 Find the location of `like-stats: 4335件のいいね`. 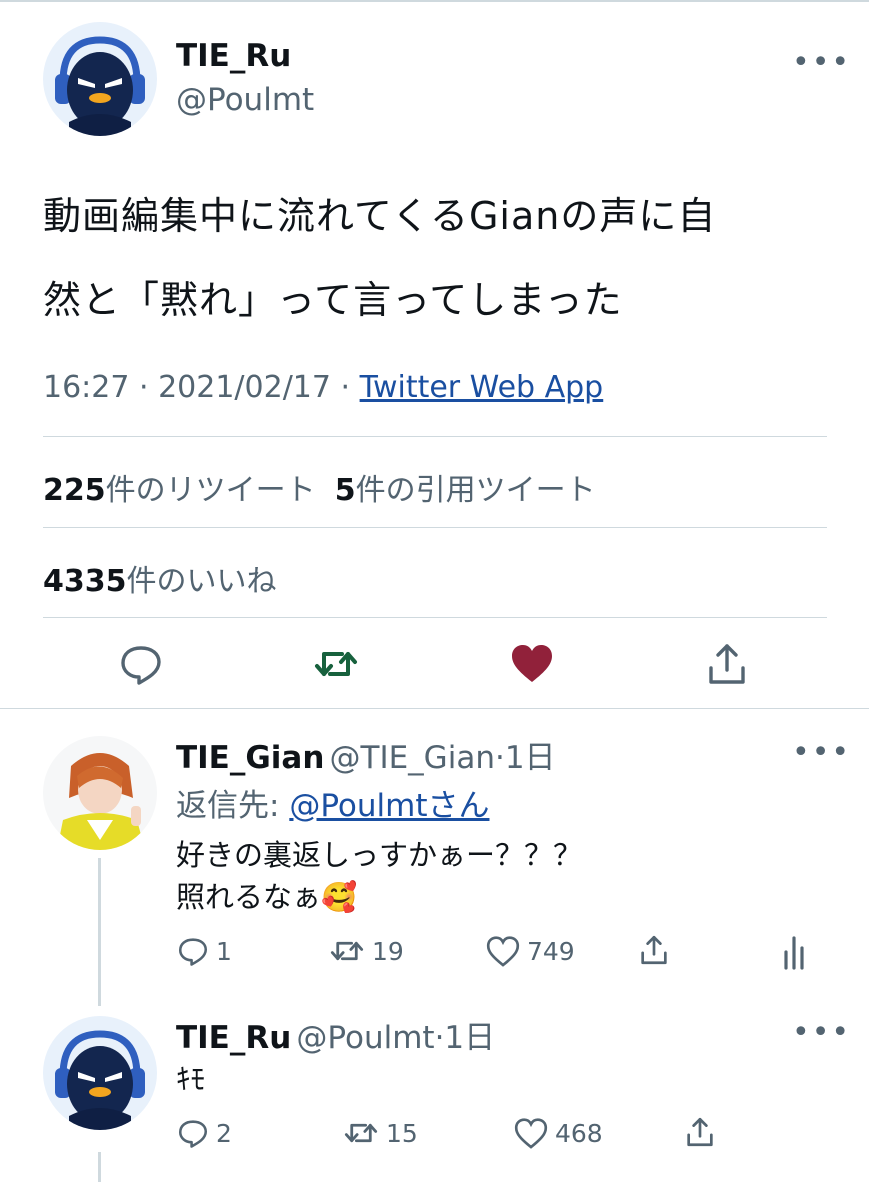

like-stats: 4335件のいいね is located at coordinates (160, 578).